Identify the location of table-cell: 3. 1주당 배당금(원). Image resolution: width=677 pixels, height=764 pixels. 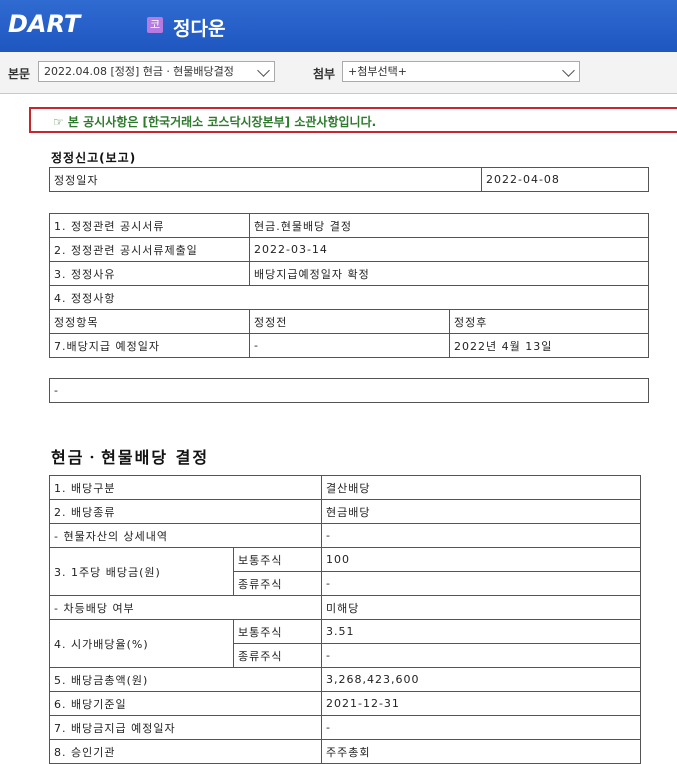
(141, 571).